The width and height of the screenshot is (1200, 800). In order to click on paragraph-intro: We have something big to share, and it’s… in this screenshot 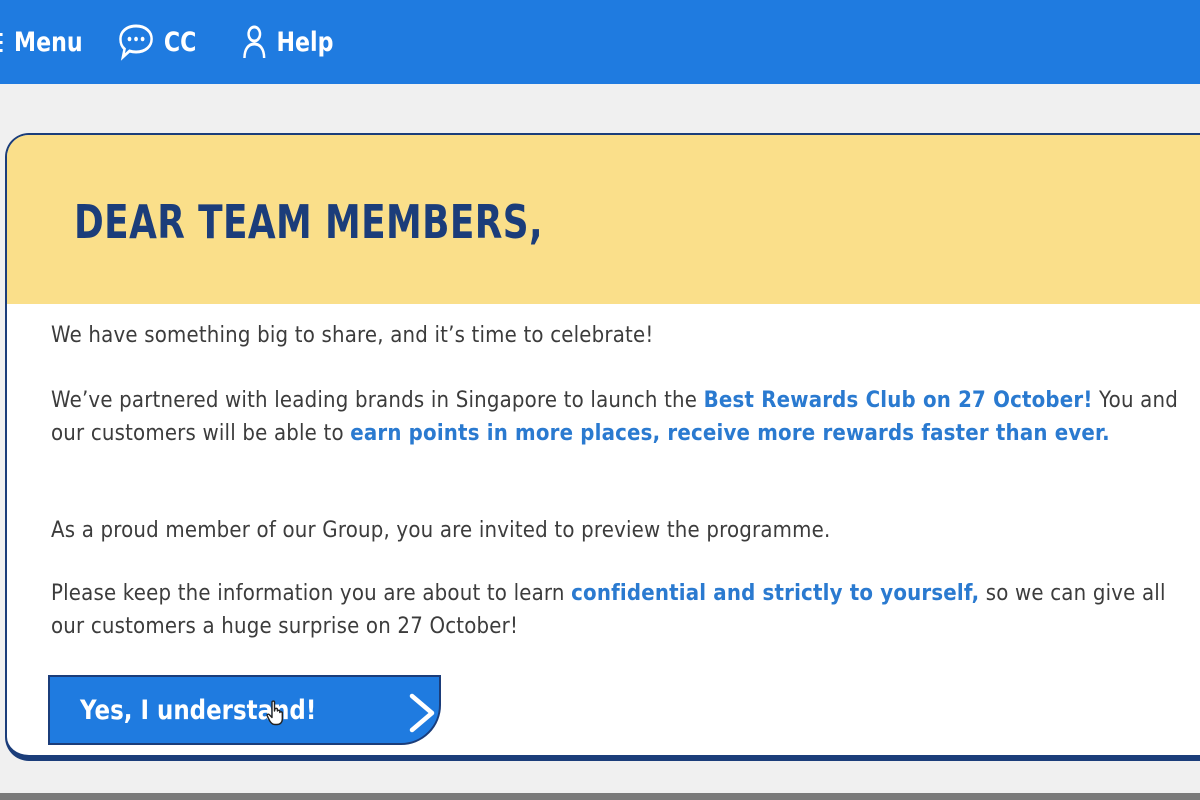, I will do `click(352, 335)`.